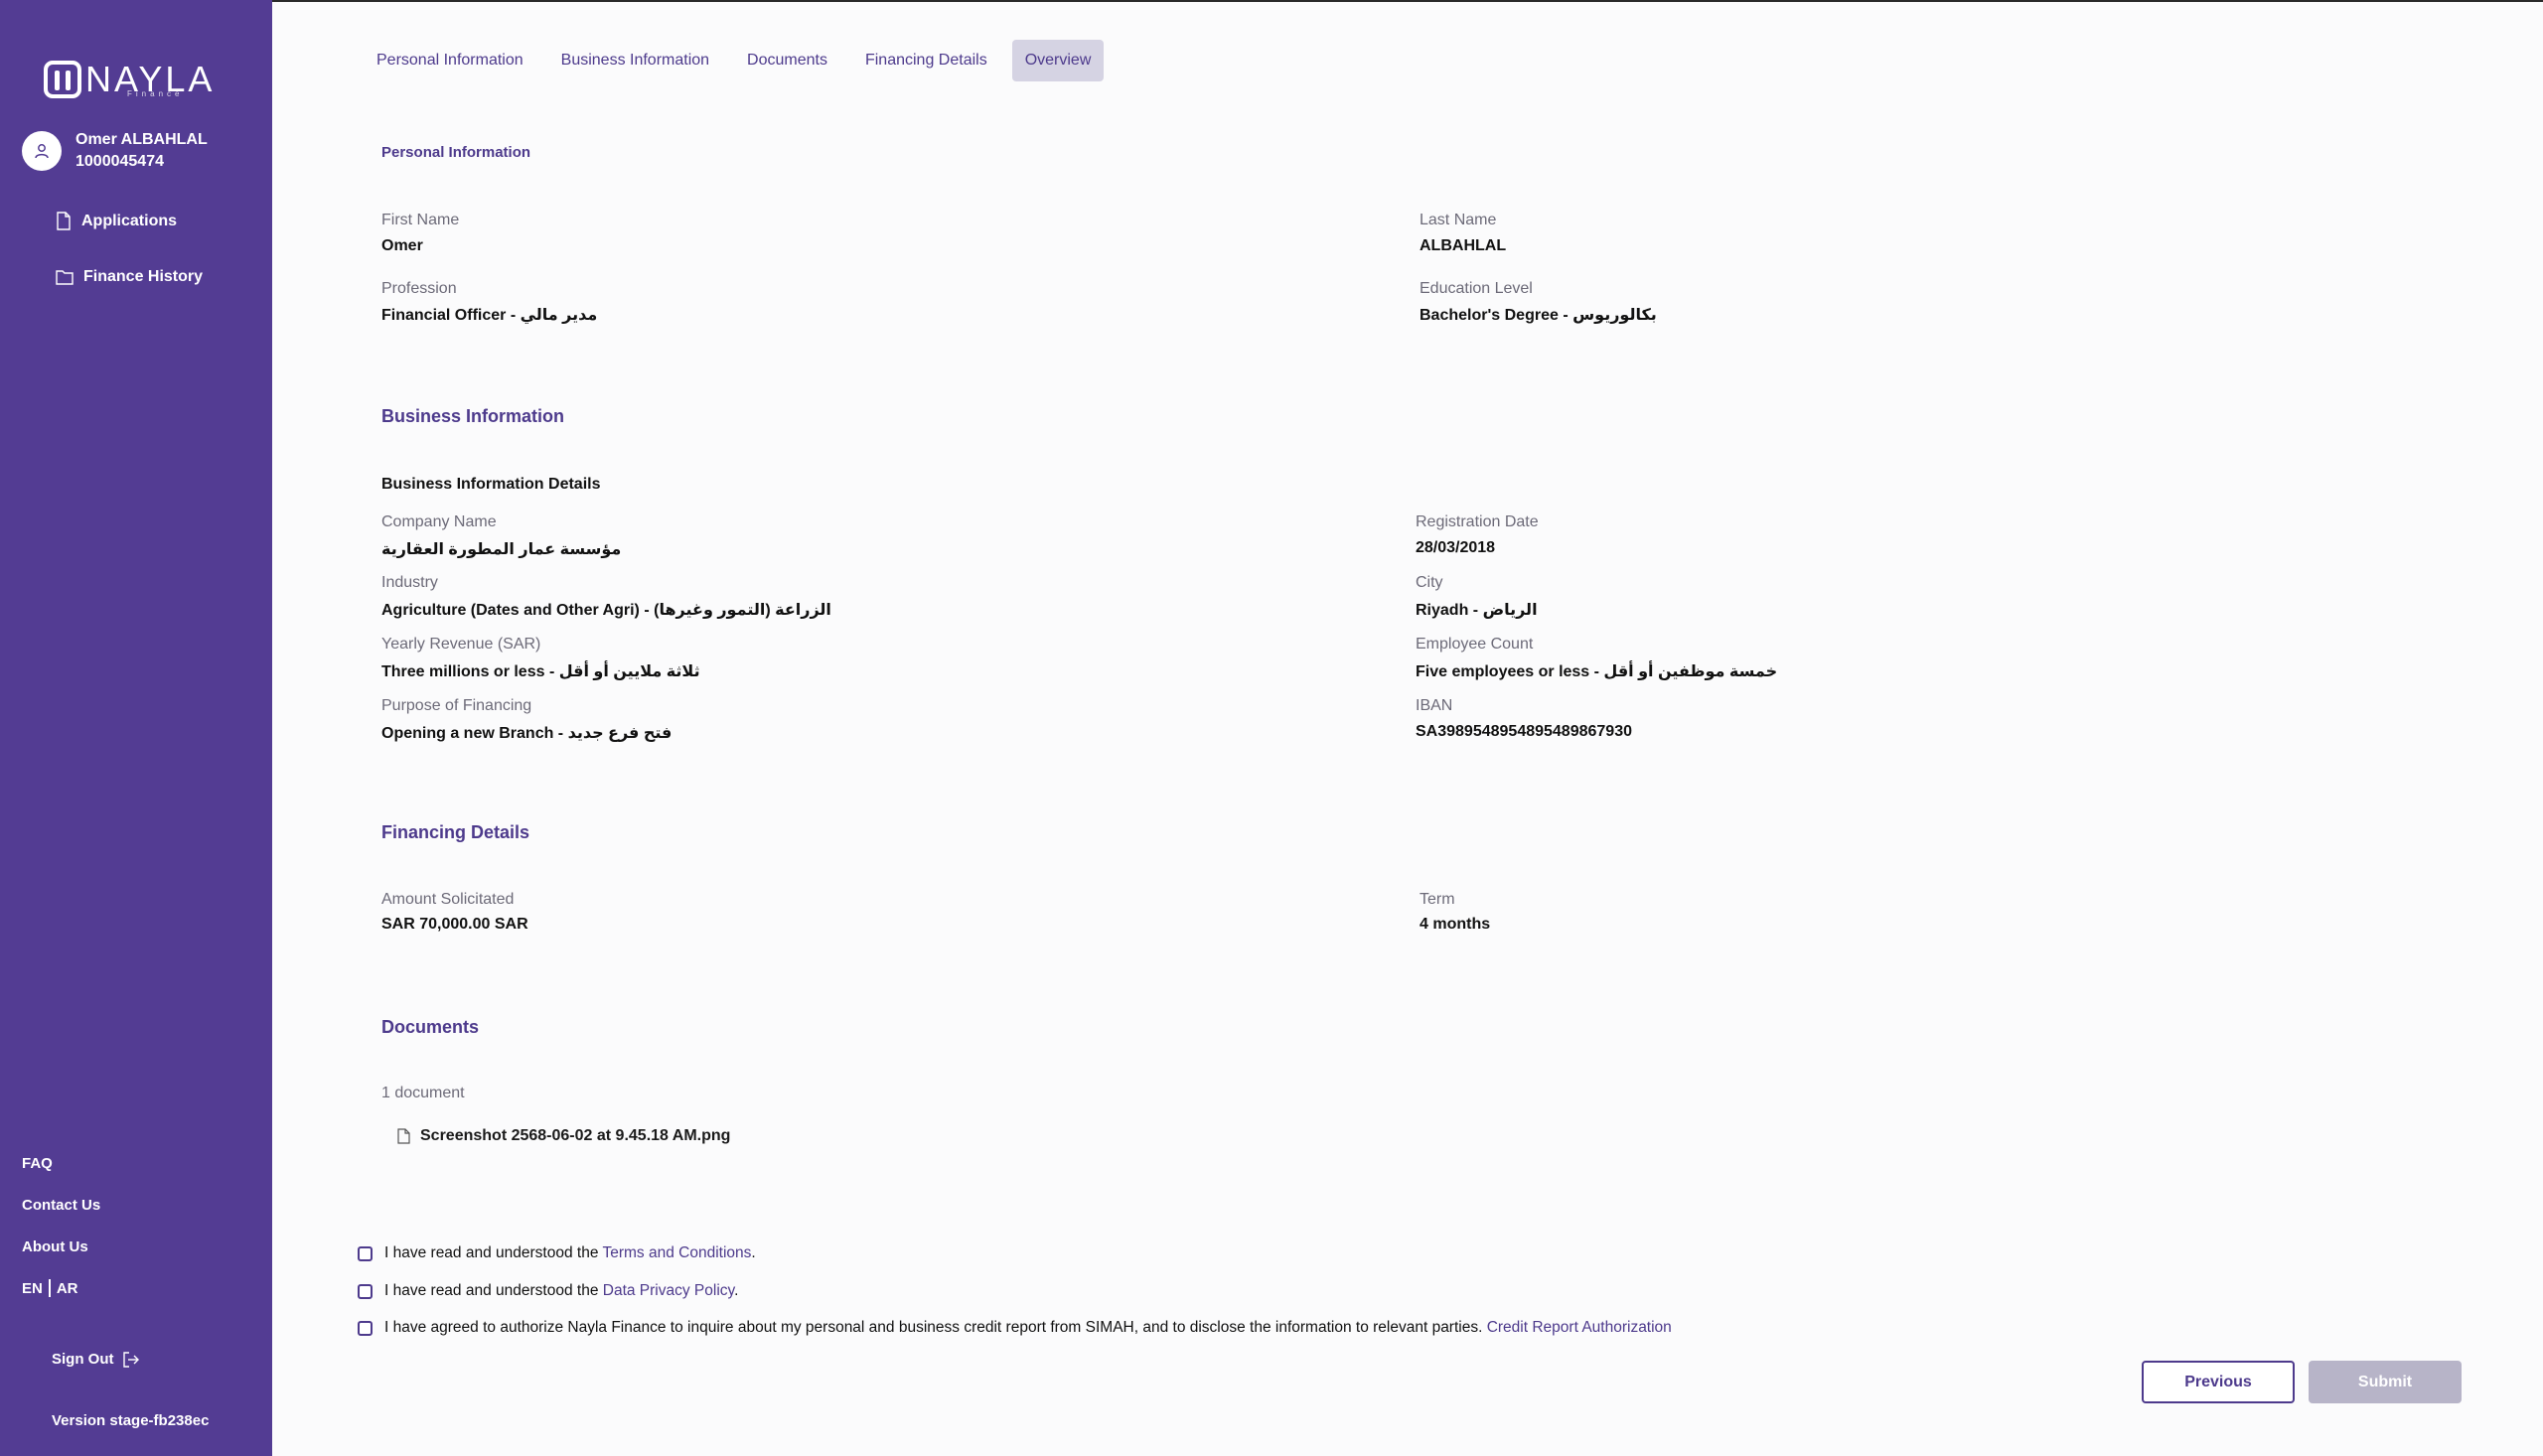 The image size is (2543, 1456). What do you see at coordinates (143, 276) in the screenshot?
I see `sidebar-item-label: Finance History` at bounding box center [143, 276].